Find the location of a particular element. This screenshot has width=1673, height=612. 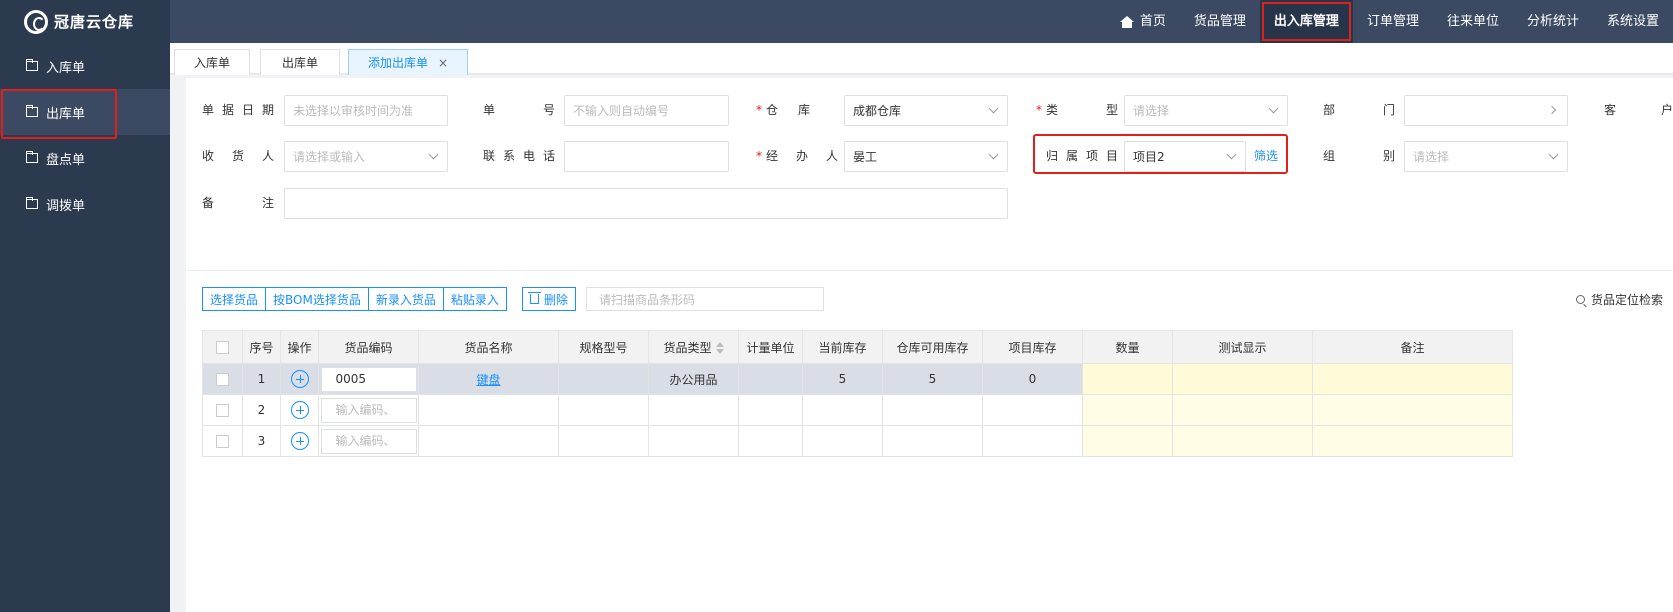

nav-item-partners: 往来单位 is located at coordinates (1473, 21).